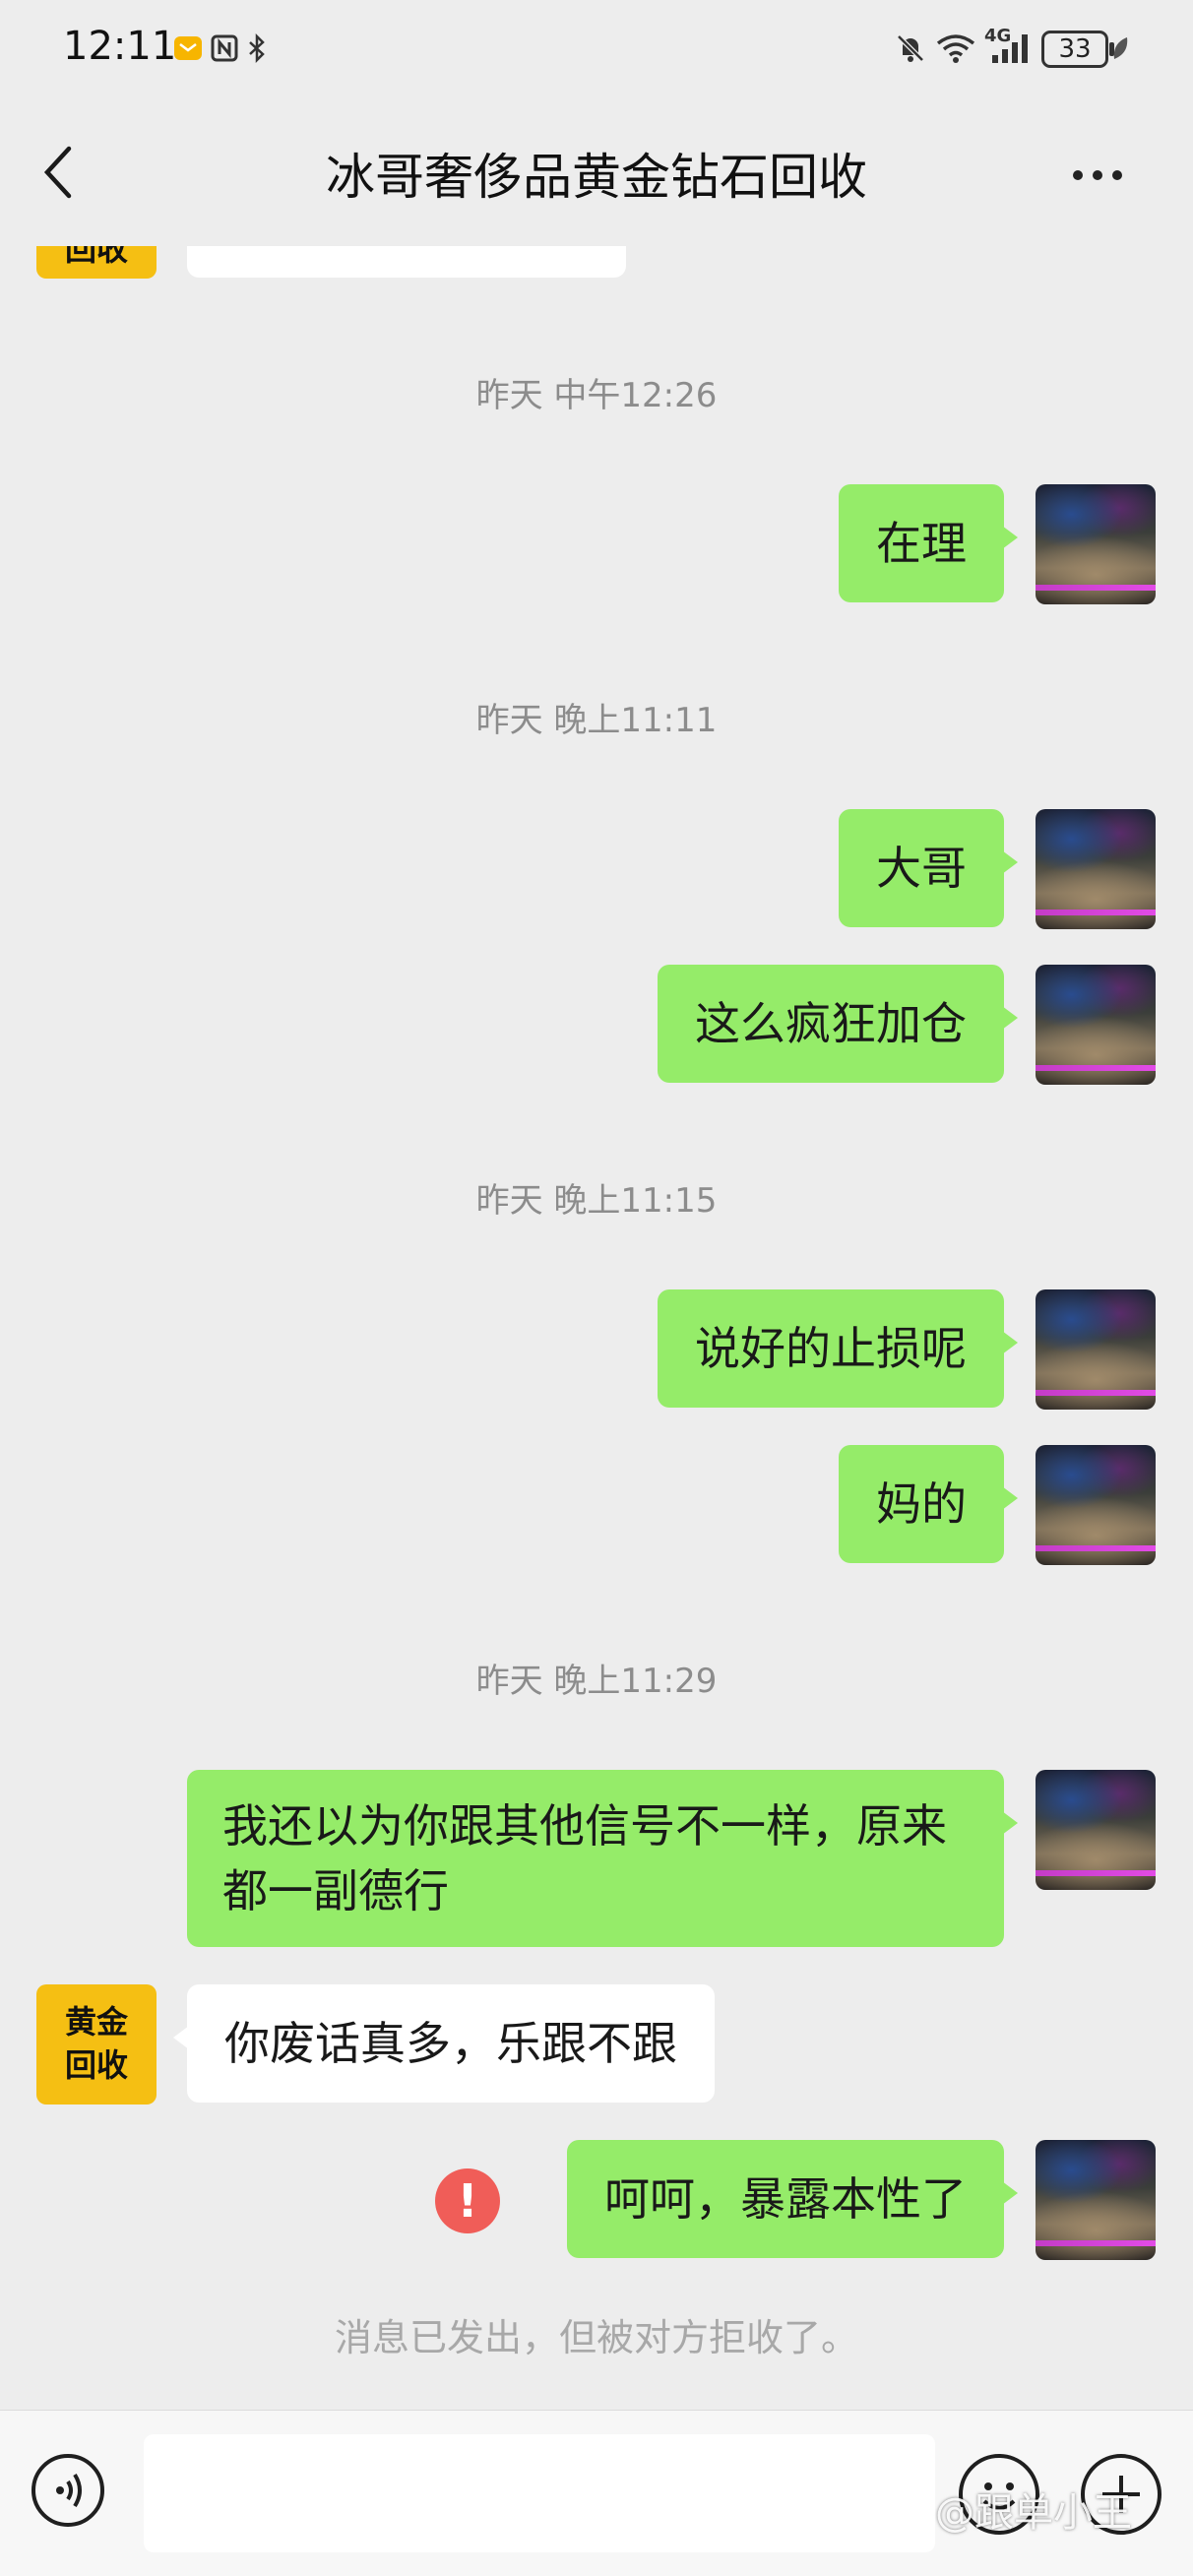 Image resolution: width=1193 pixels, height=2576 pixels. I want to click on rejected-notice: 消息已发出，但被对方拒收了。, so click(596, 2338).